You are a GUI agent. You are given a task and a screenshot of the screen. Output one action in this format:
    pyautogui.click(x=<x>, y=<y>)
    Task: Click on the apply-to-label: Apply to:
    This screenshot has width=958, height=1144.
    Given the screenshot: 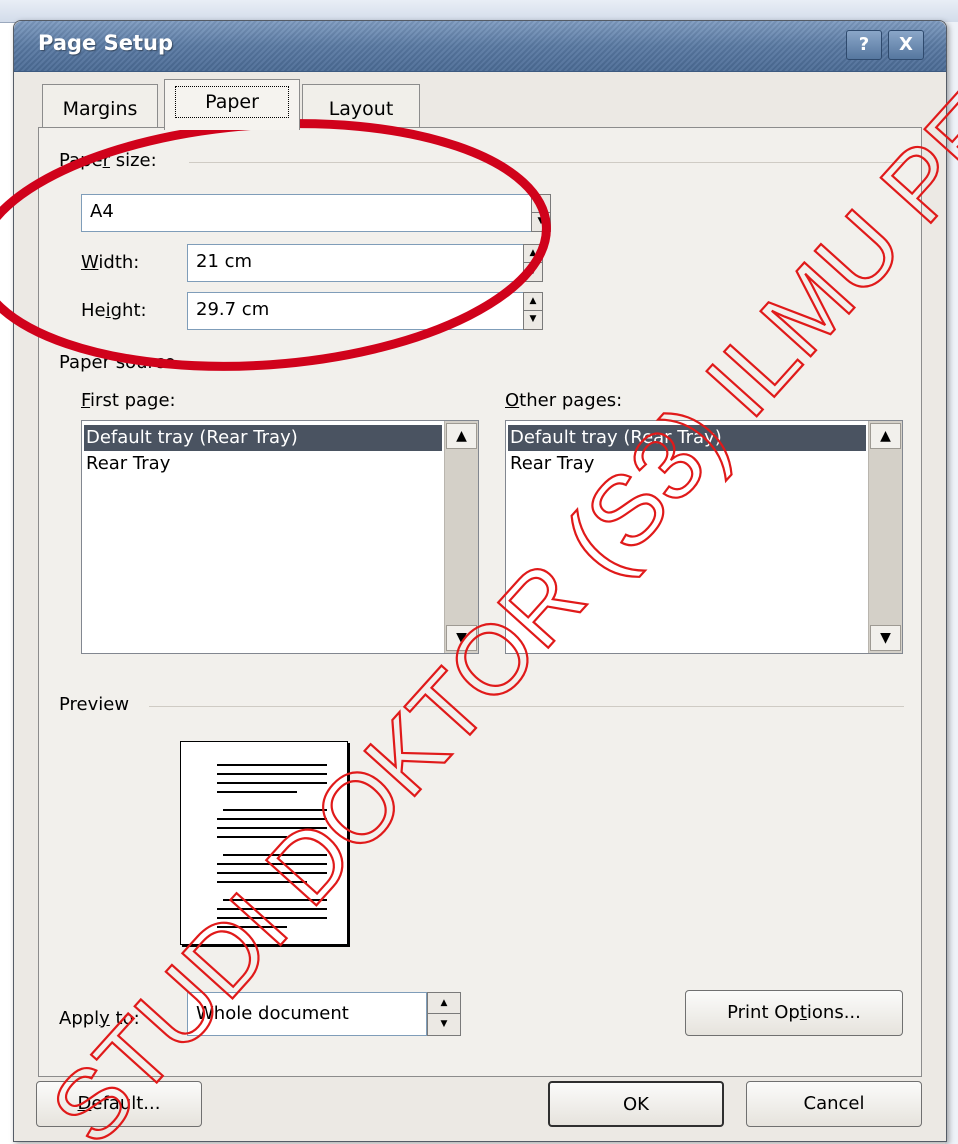 What is the action you would take?
    pyautogui.click(x=99, y=1018)
    